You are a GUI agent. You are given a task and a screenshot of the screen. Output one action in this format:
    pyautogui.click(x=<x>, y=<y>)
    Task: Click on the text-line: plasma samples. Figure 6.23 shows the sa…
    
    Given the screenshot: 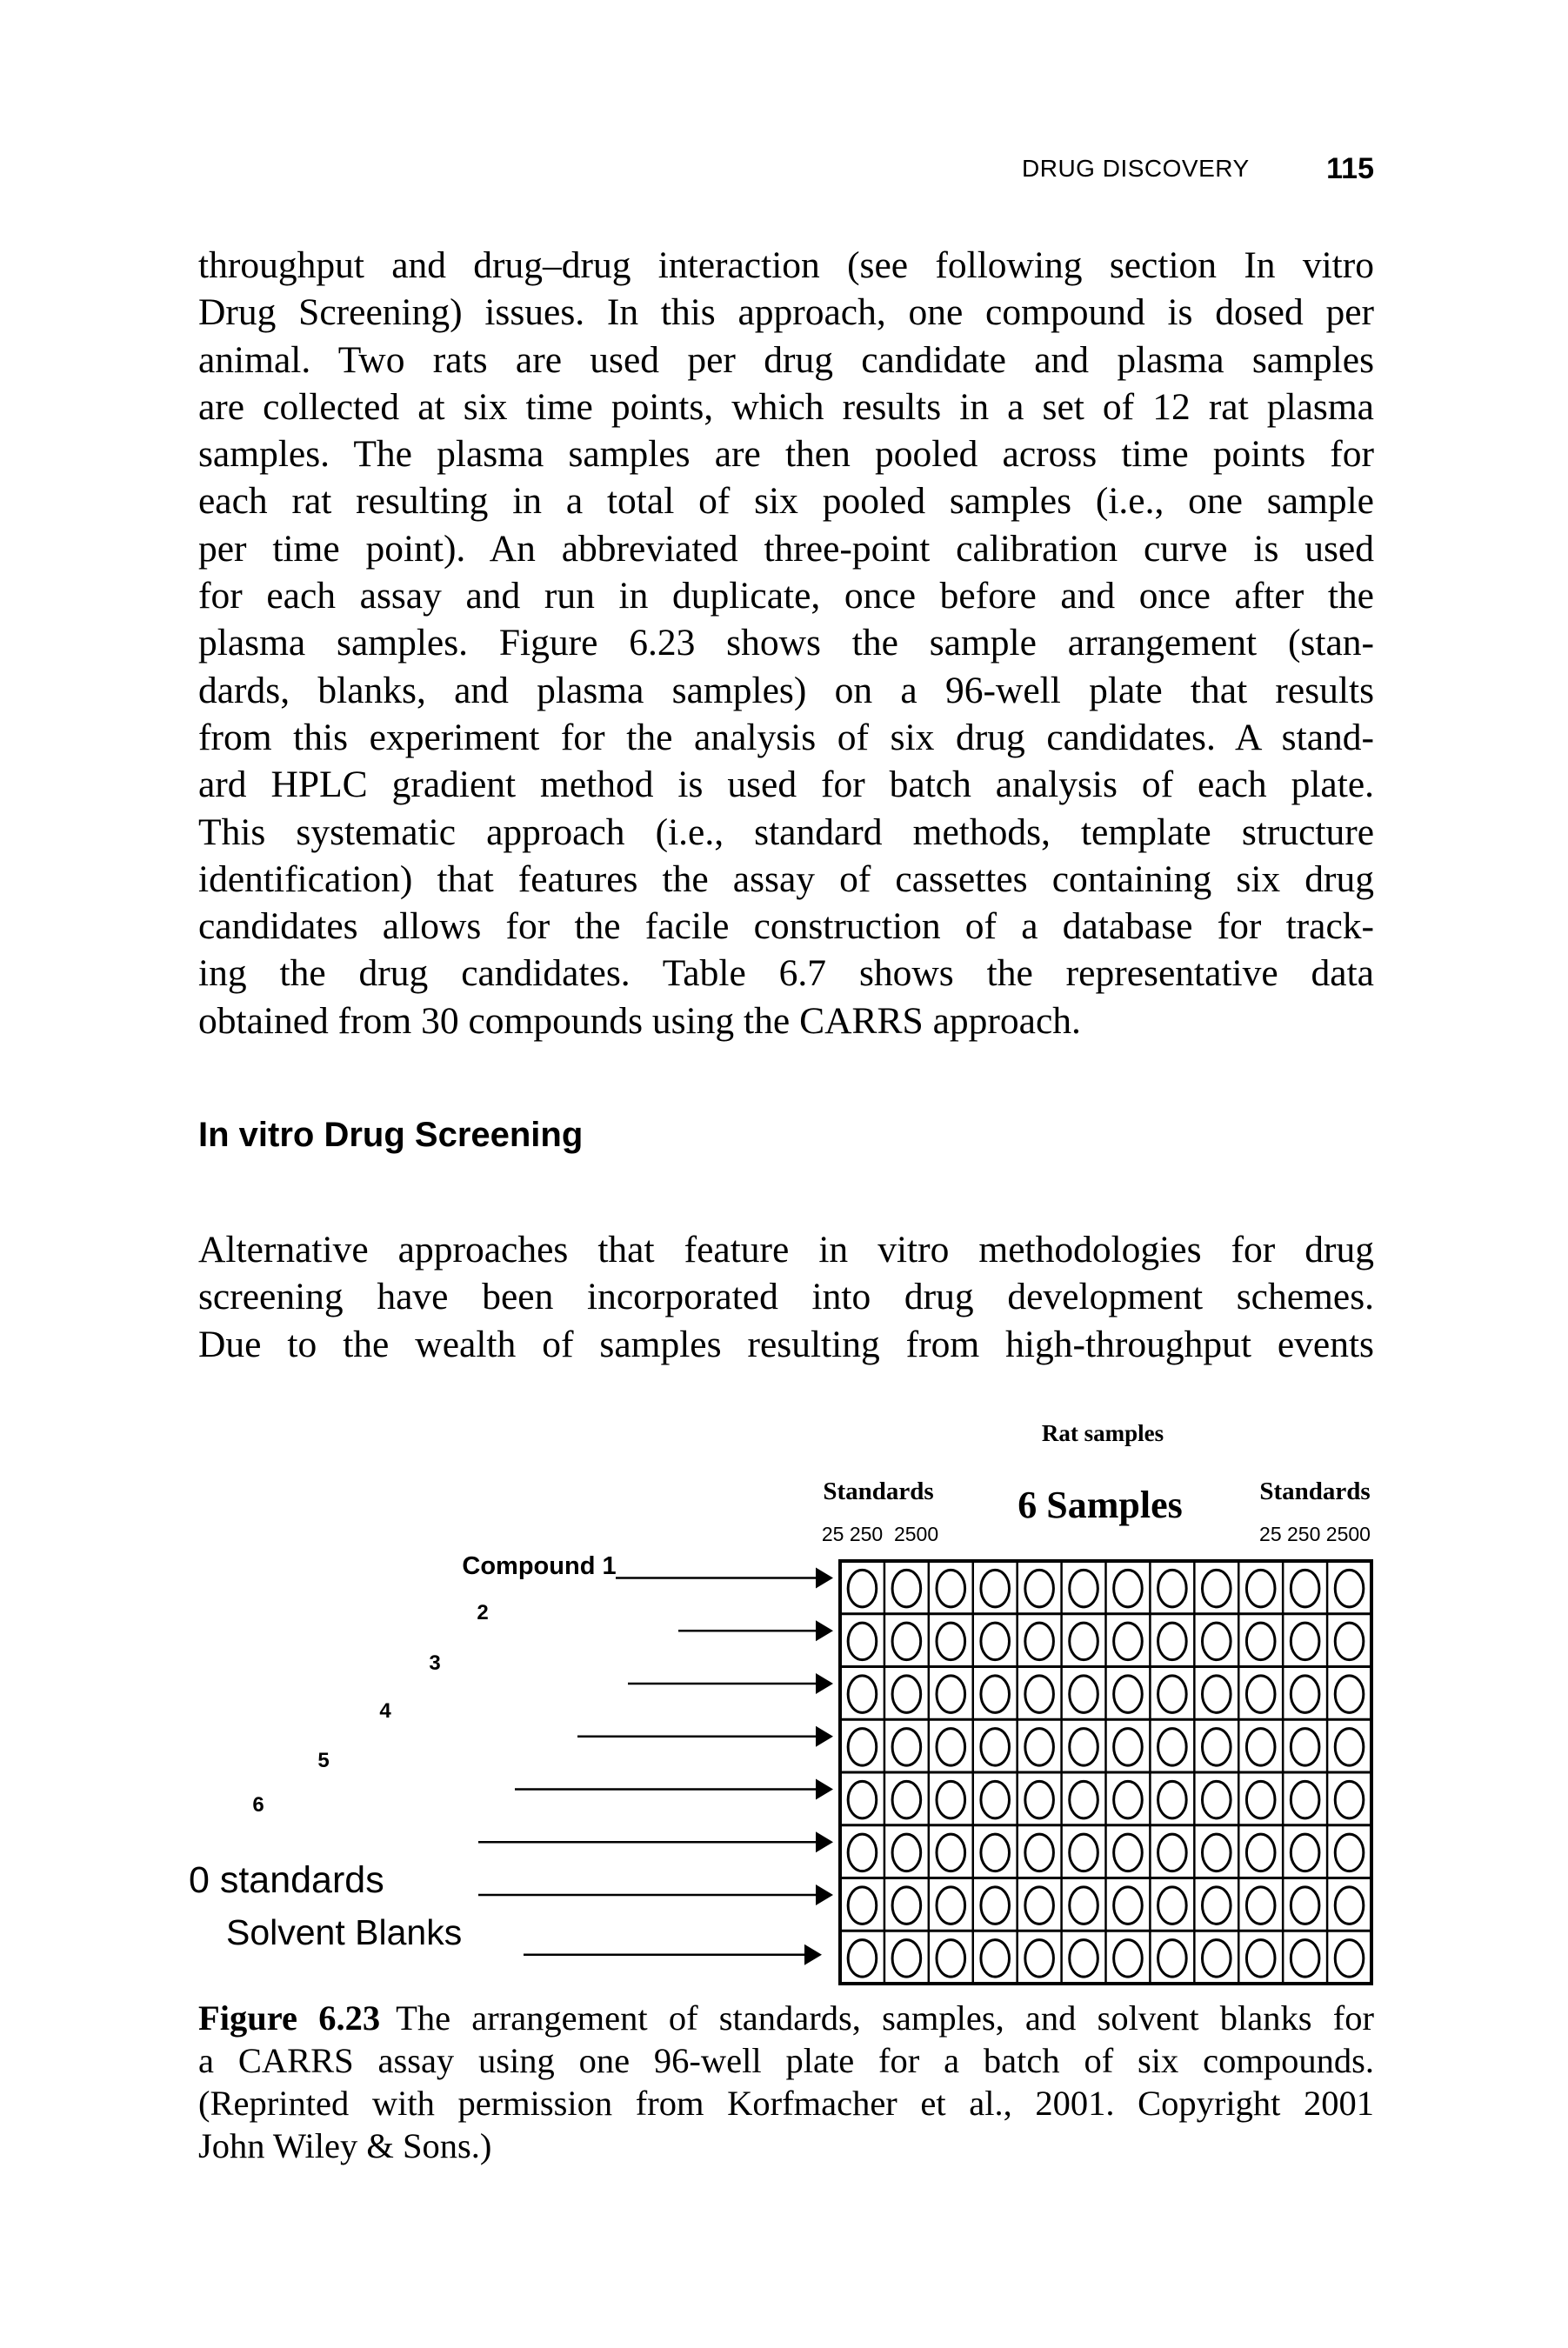 What is the action you would take?
    pyautogui.click(x=786, y=643)
    